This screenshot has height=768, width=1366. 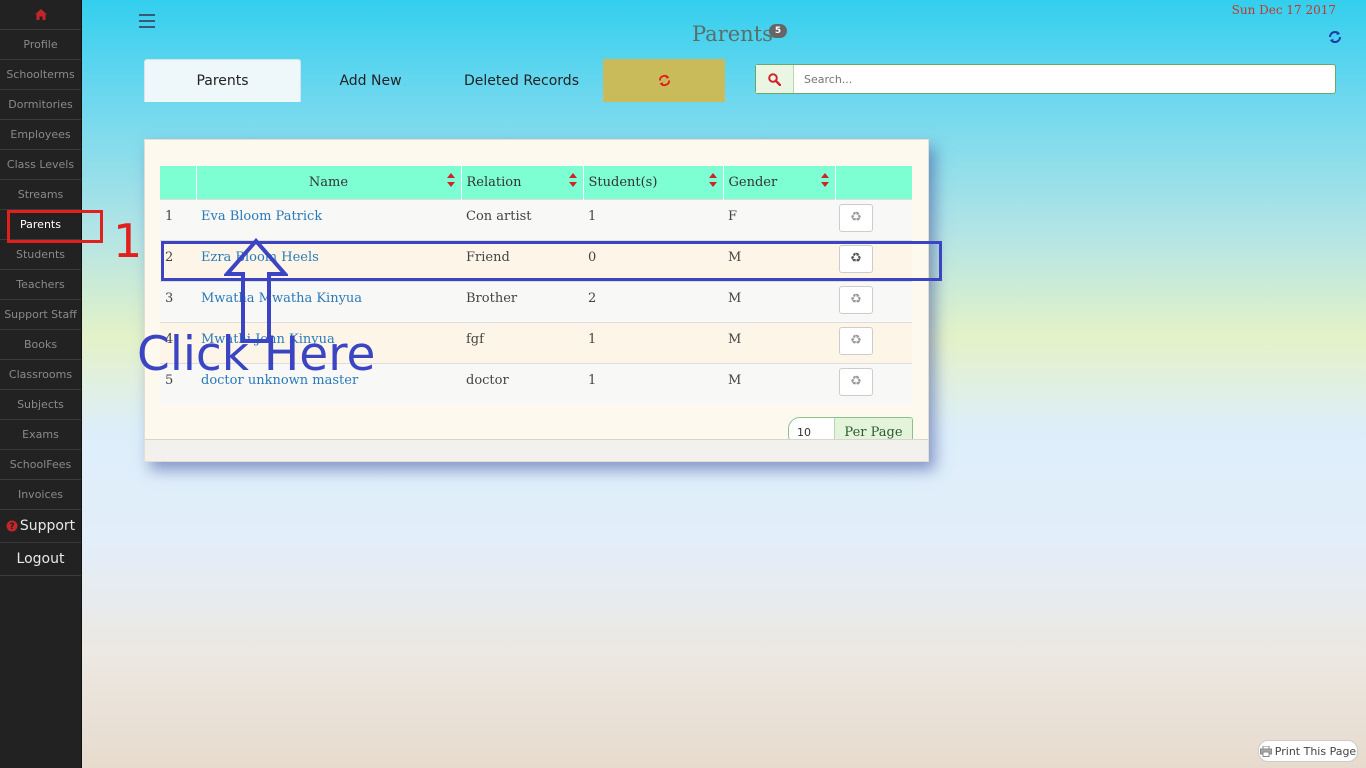 I want to click on sidebar-item-support-staff: Support Staff, so click(x=40, y=315).